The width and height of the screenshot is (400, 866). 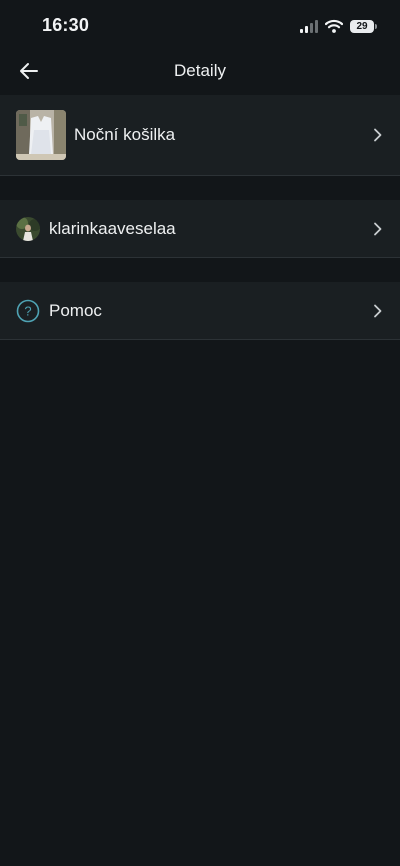 I want to click on question-circle-icon: ?, so click(x=28, y=311).